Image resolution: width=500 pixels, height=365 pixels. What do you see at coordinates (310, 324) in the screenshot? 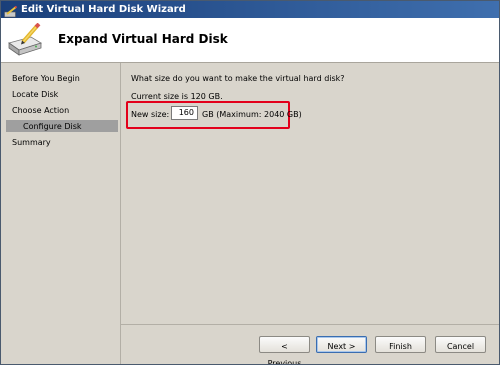
I see `footer-divider` at bounding box center [310, 324].